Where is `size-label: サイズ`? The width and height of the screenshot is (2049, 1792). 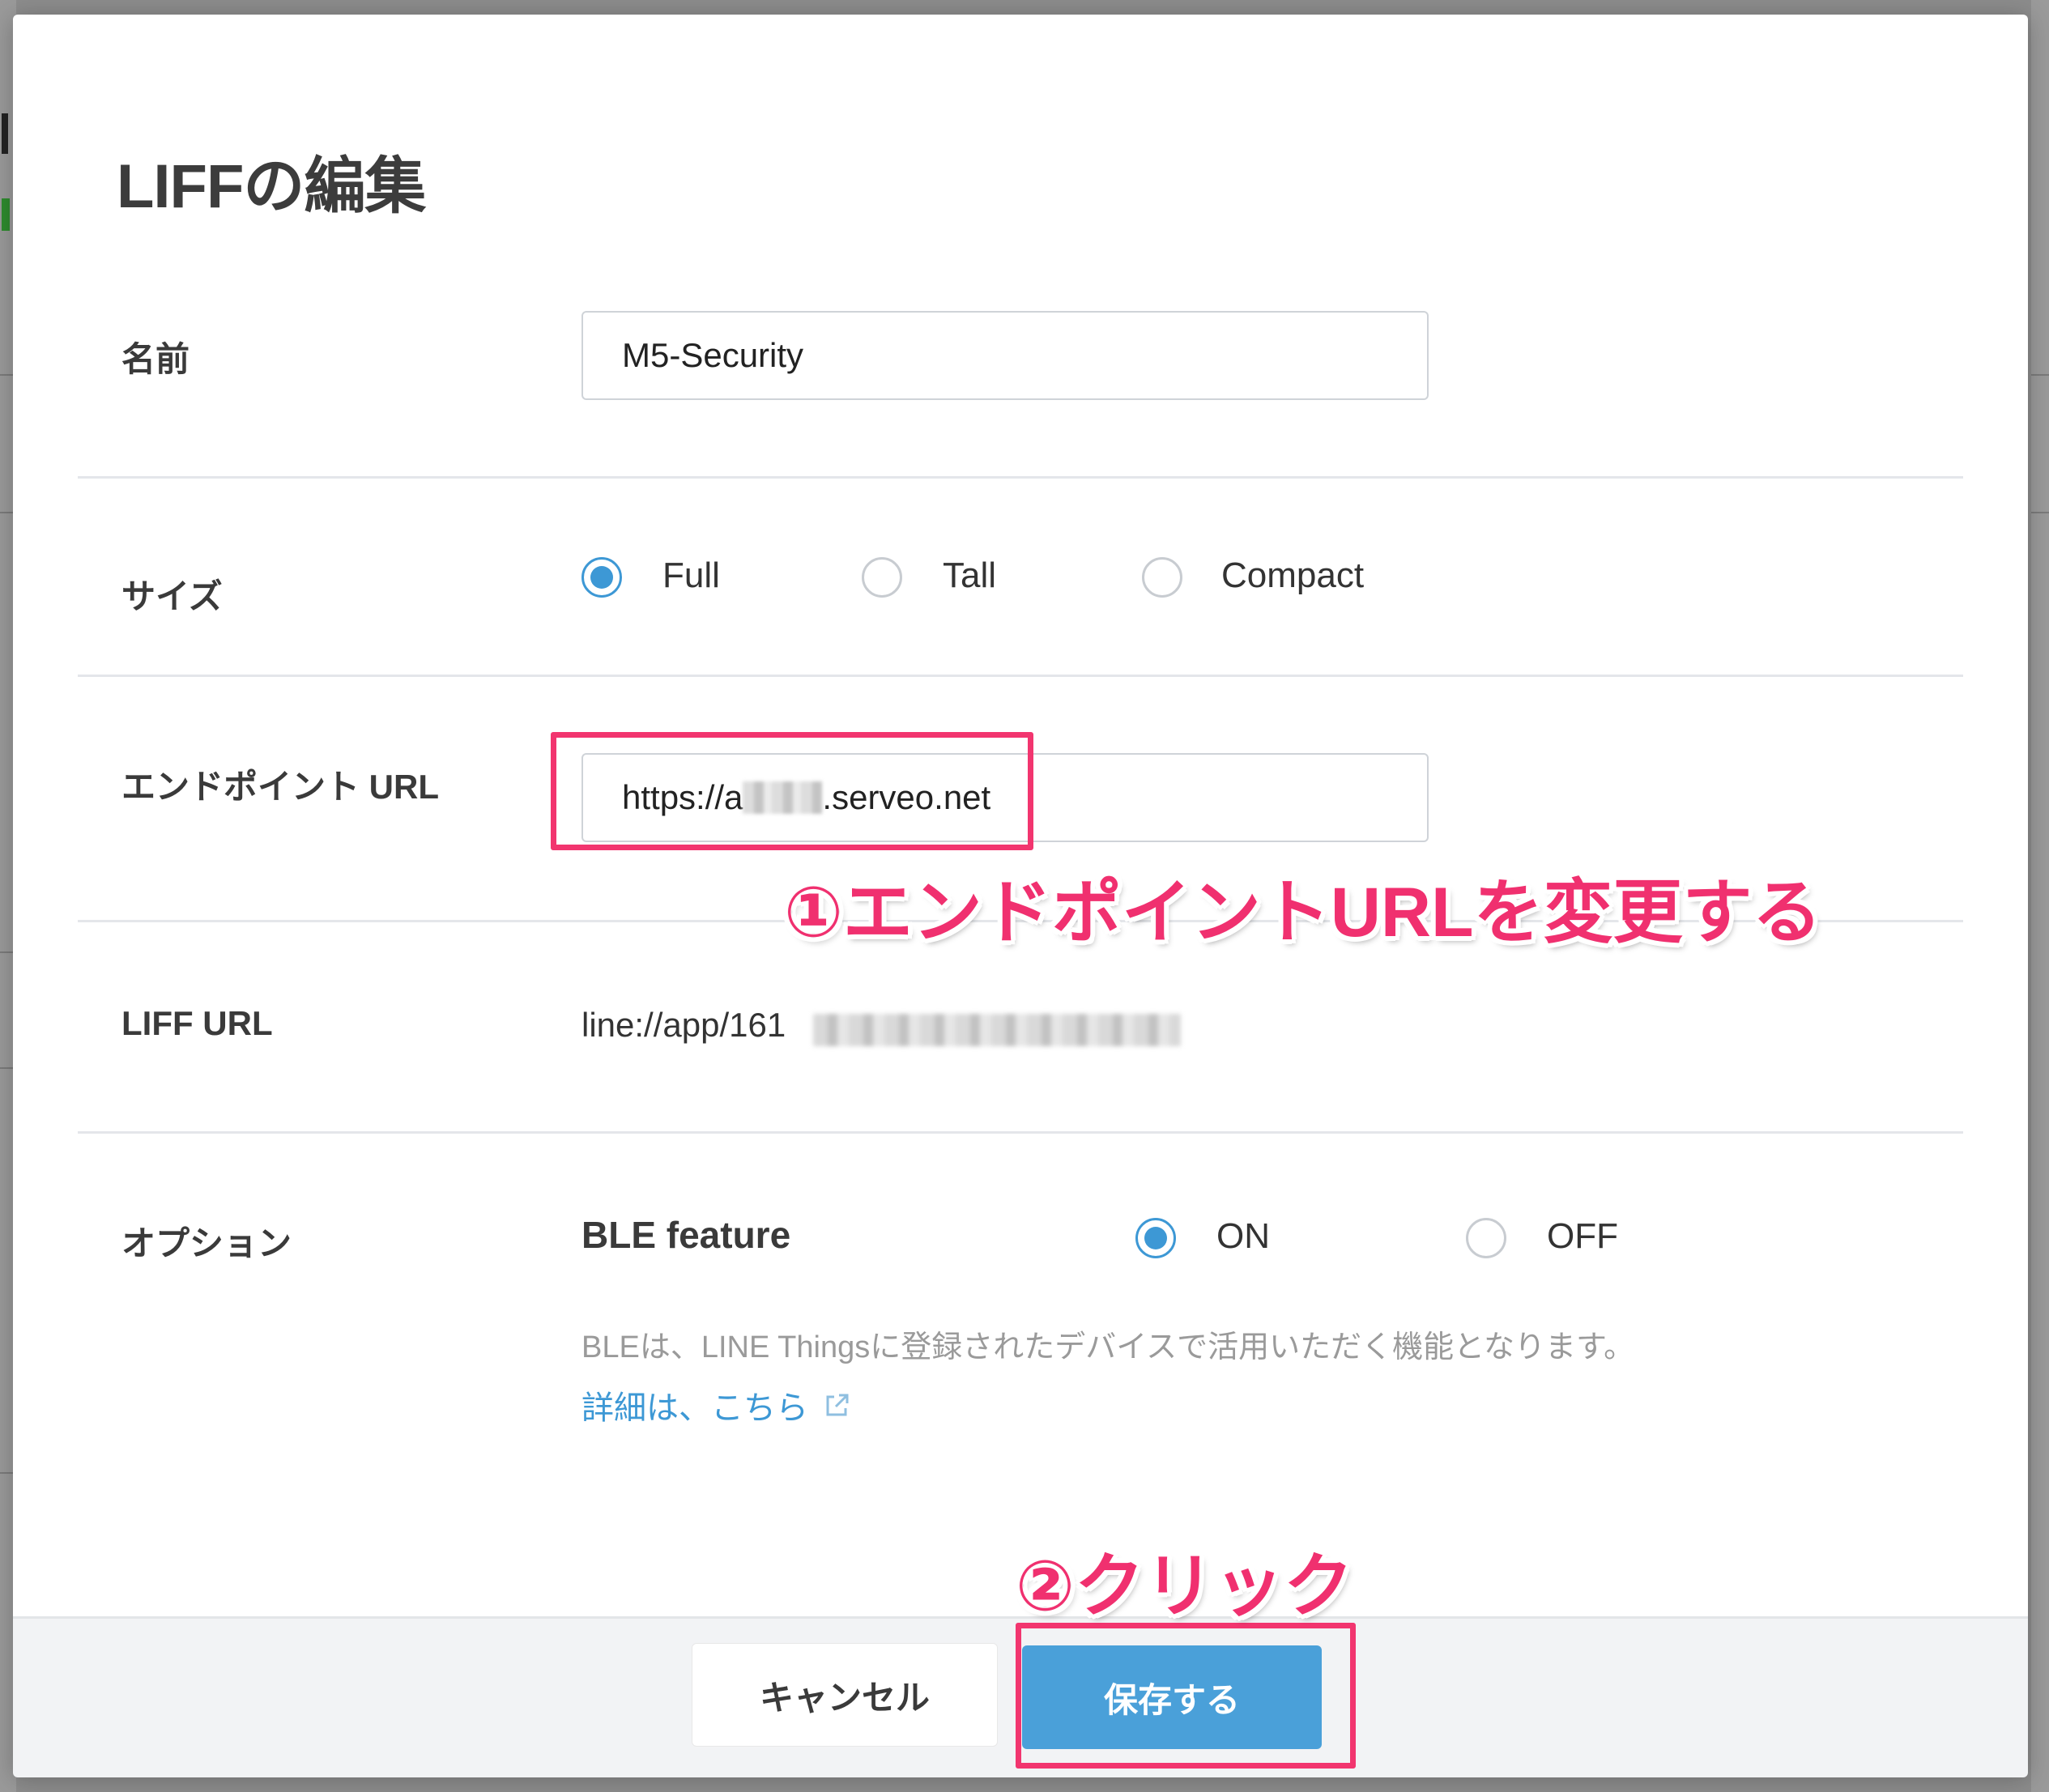
size-label: サイズ is located at coordinates (172, 596).